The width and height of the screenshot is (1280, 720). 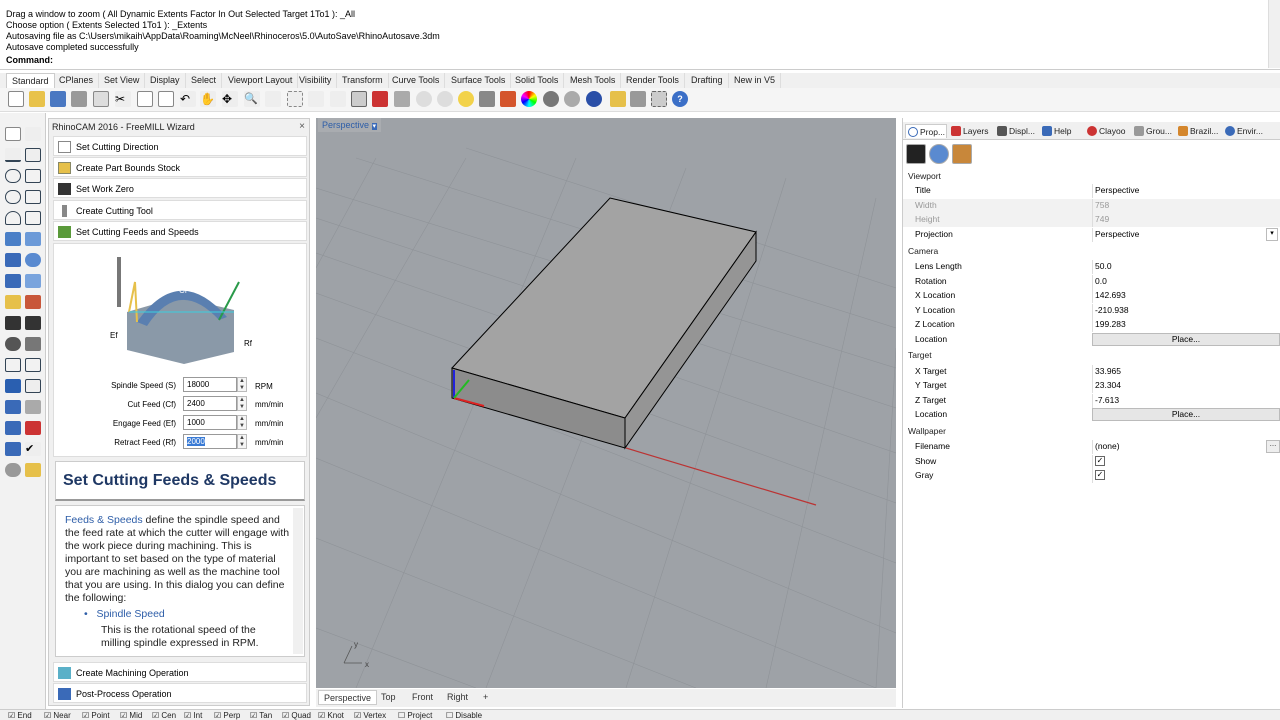 What do you see at coordinates (33, 281) in the screenshot?
I see `boolean-icon` at bounding box center [33, 281].